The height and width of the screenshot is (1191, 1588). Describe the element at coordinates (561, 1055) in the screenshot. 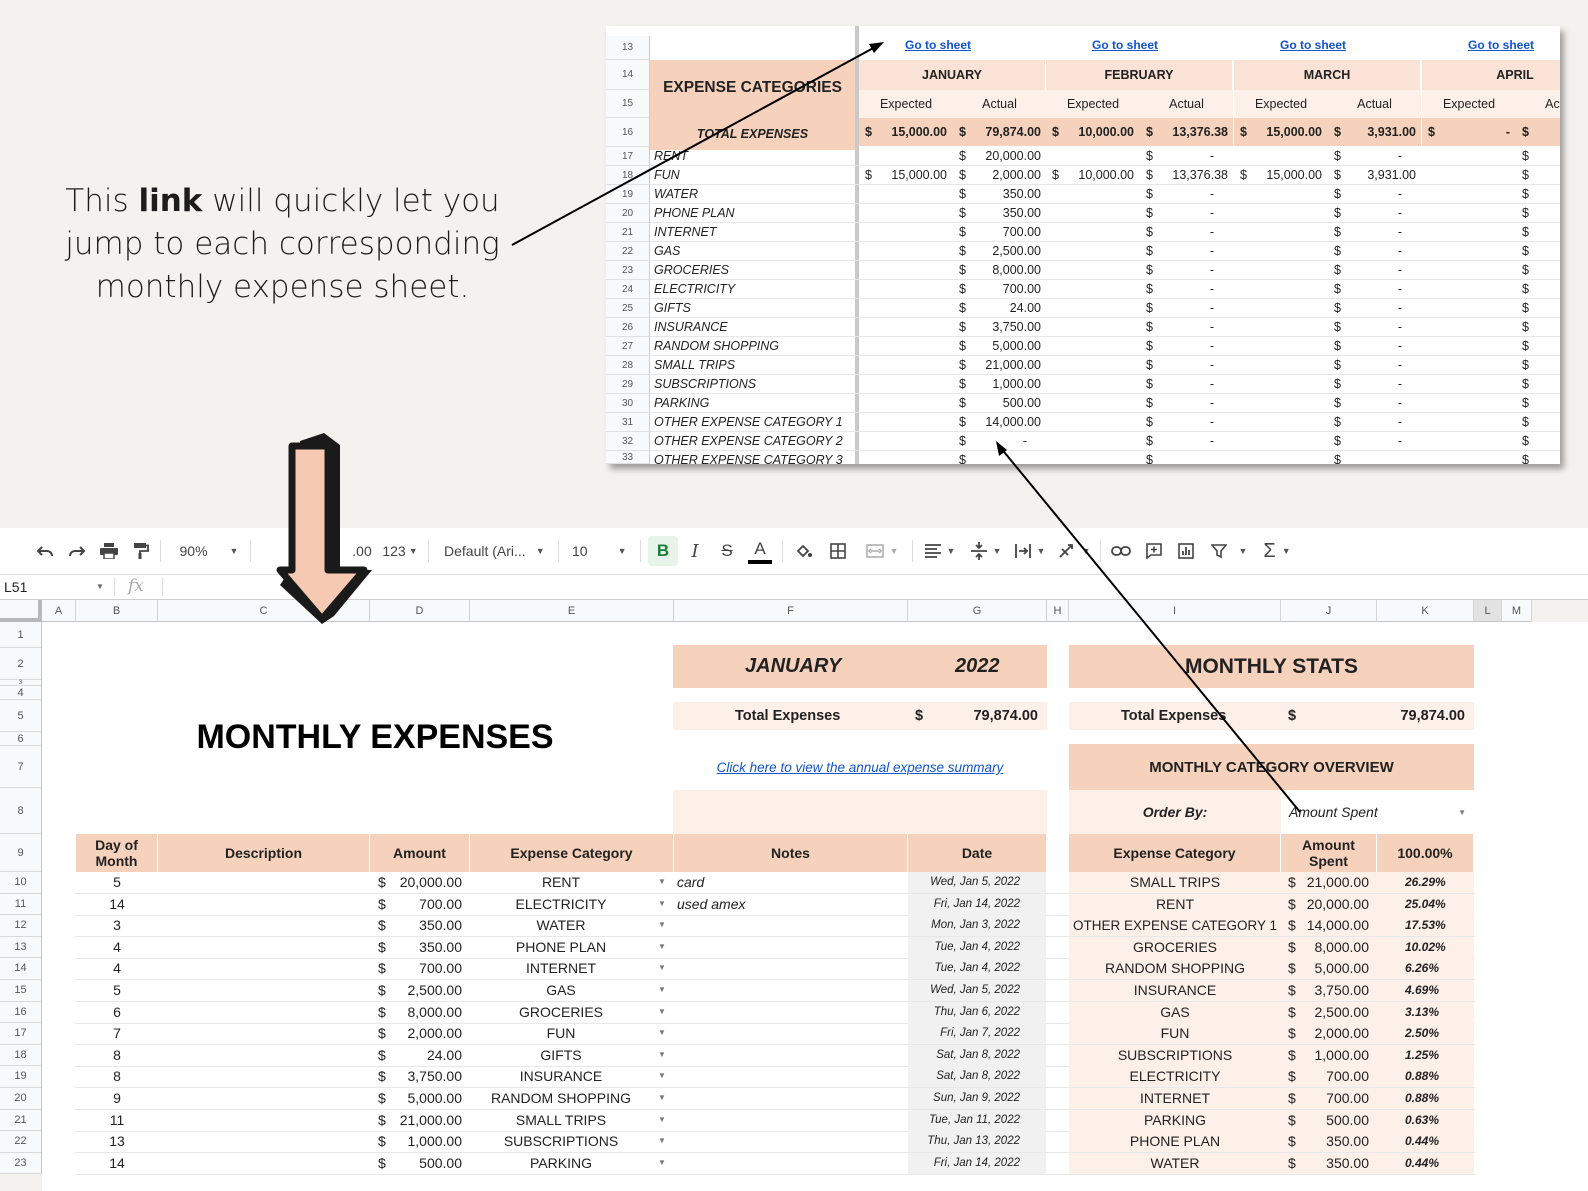

I see `entry-category: GIFTS` at that location.